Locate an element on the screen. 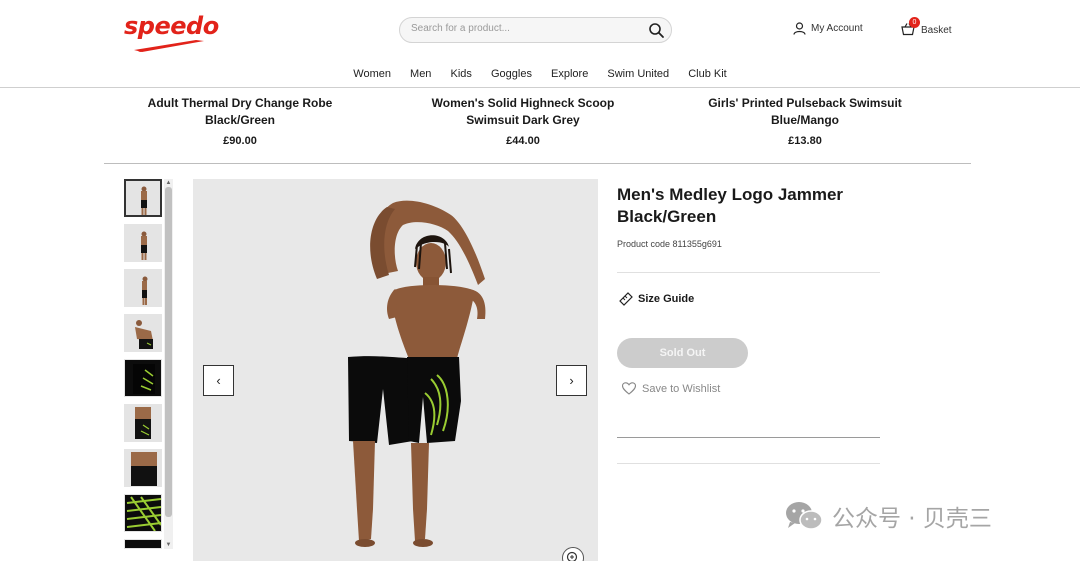 The width and height of the screenshot is (1080, 561). related-divider is located at coordinates (537, 163).